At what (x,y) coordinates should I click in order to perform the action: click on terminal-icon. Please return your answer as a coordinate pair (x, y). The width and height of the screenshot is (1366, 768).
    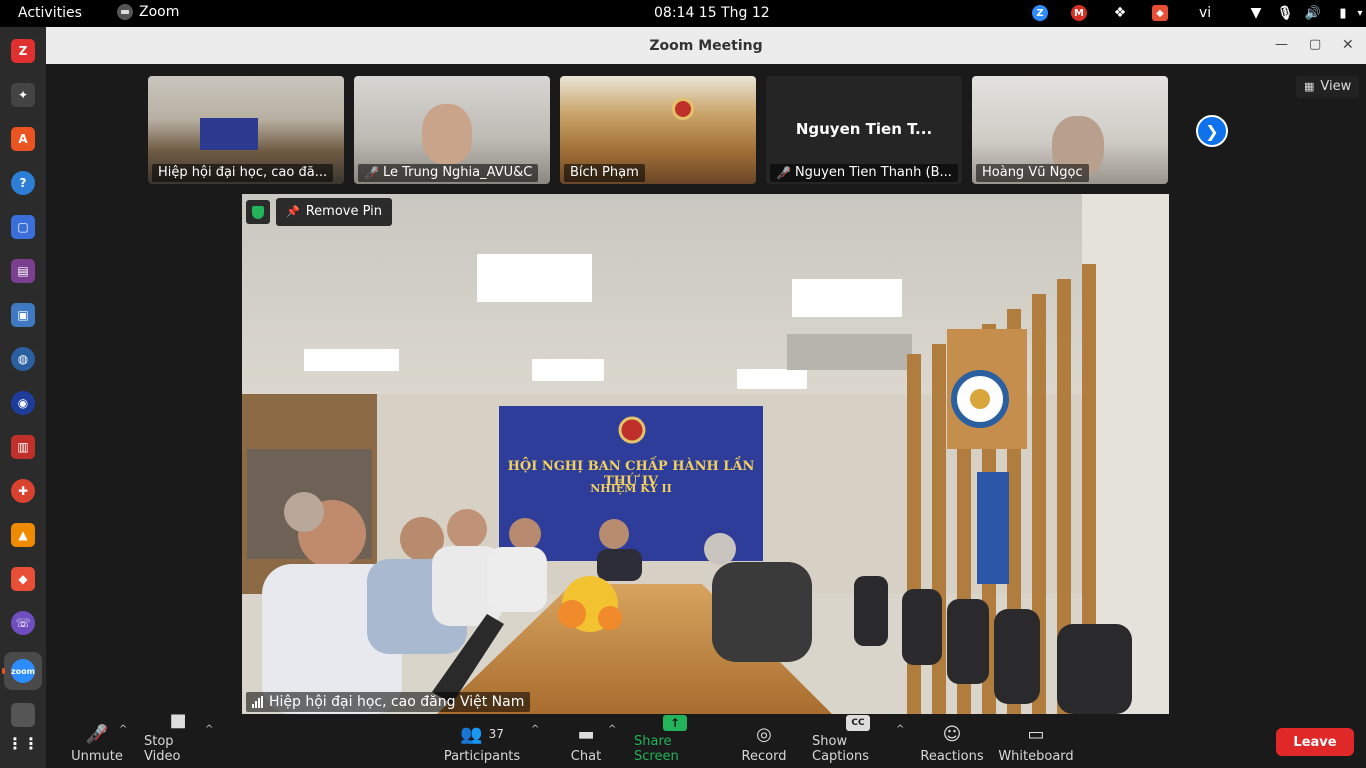
    Looking at the image, I should click on (23, 715).